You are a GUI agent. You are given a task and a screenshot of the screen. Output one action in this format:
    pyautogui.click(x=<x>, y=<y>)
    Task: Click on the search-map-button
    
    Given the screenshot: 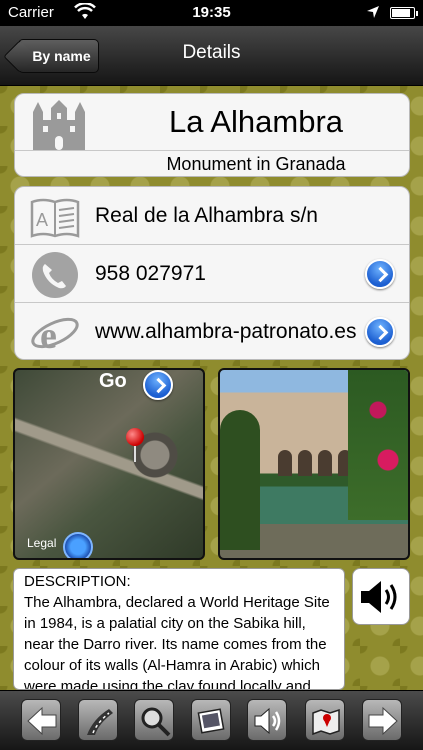 What is the action you would take?
    pyautogui.click(x=154, y=720)
    